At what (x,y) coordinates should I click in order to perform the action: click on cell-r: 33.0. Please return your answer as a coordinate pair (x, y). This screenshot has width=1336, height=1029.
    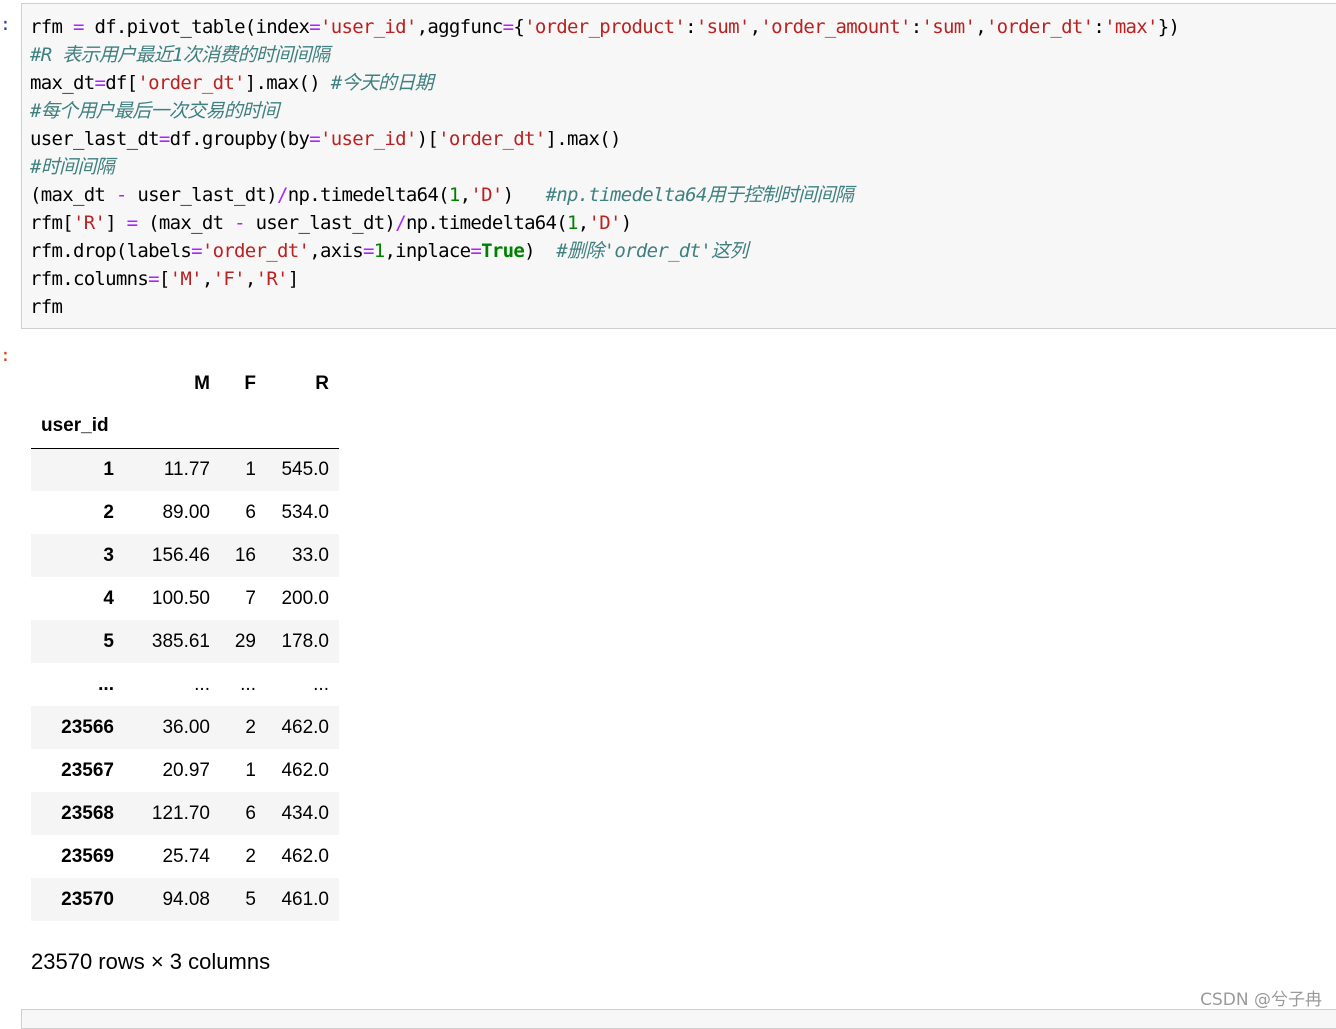
    Looking at the image, I should click on (310, 555).